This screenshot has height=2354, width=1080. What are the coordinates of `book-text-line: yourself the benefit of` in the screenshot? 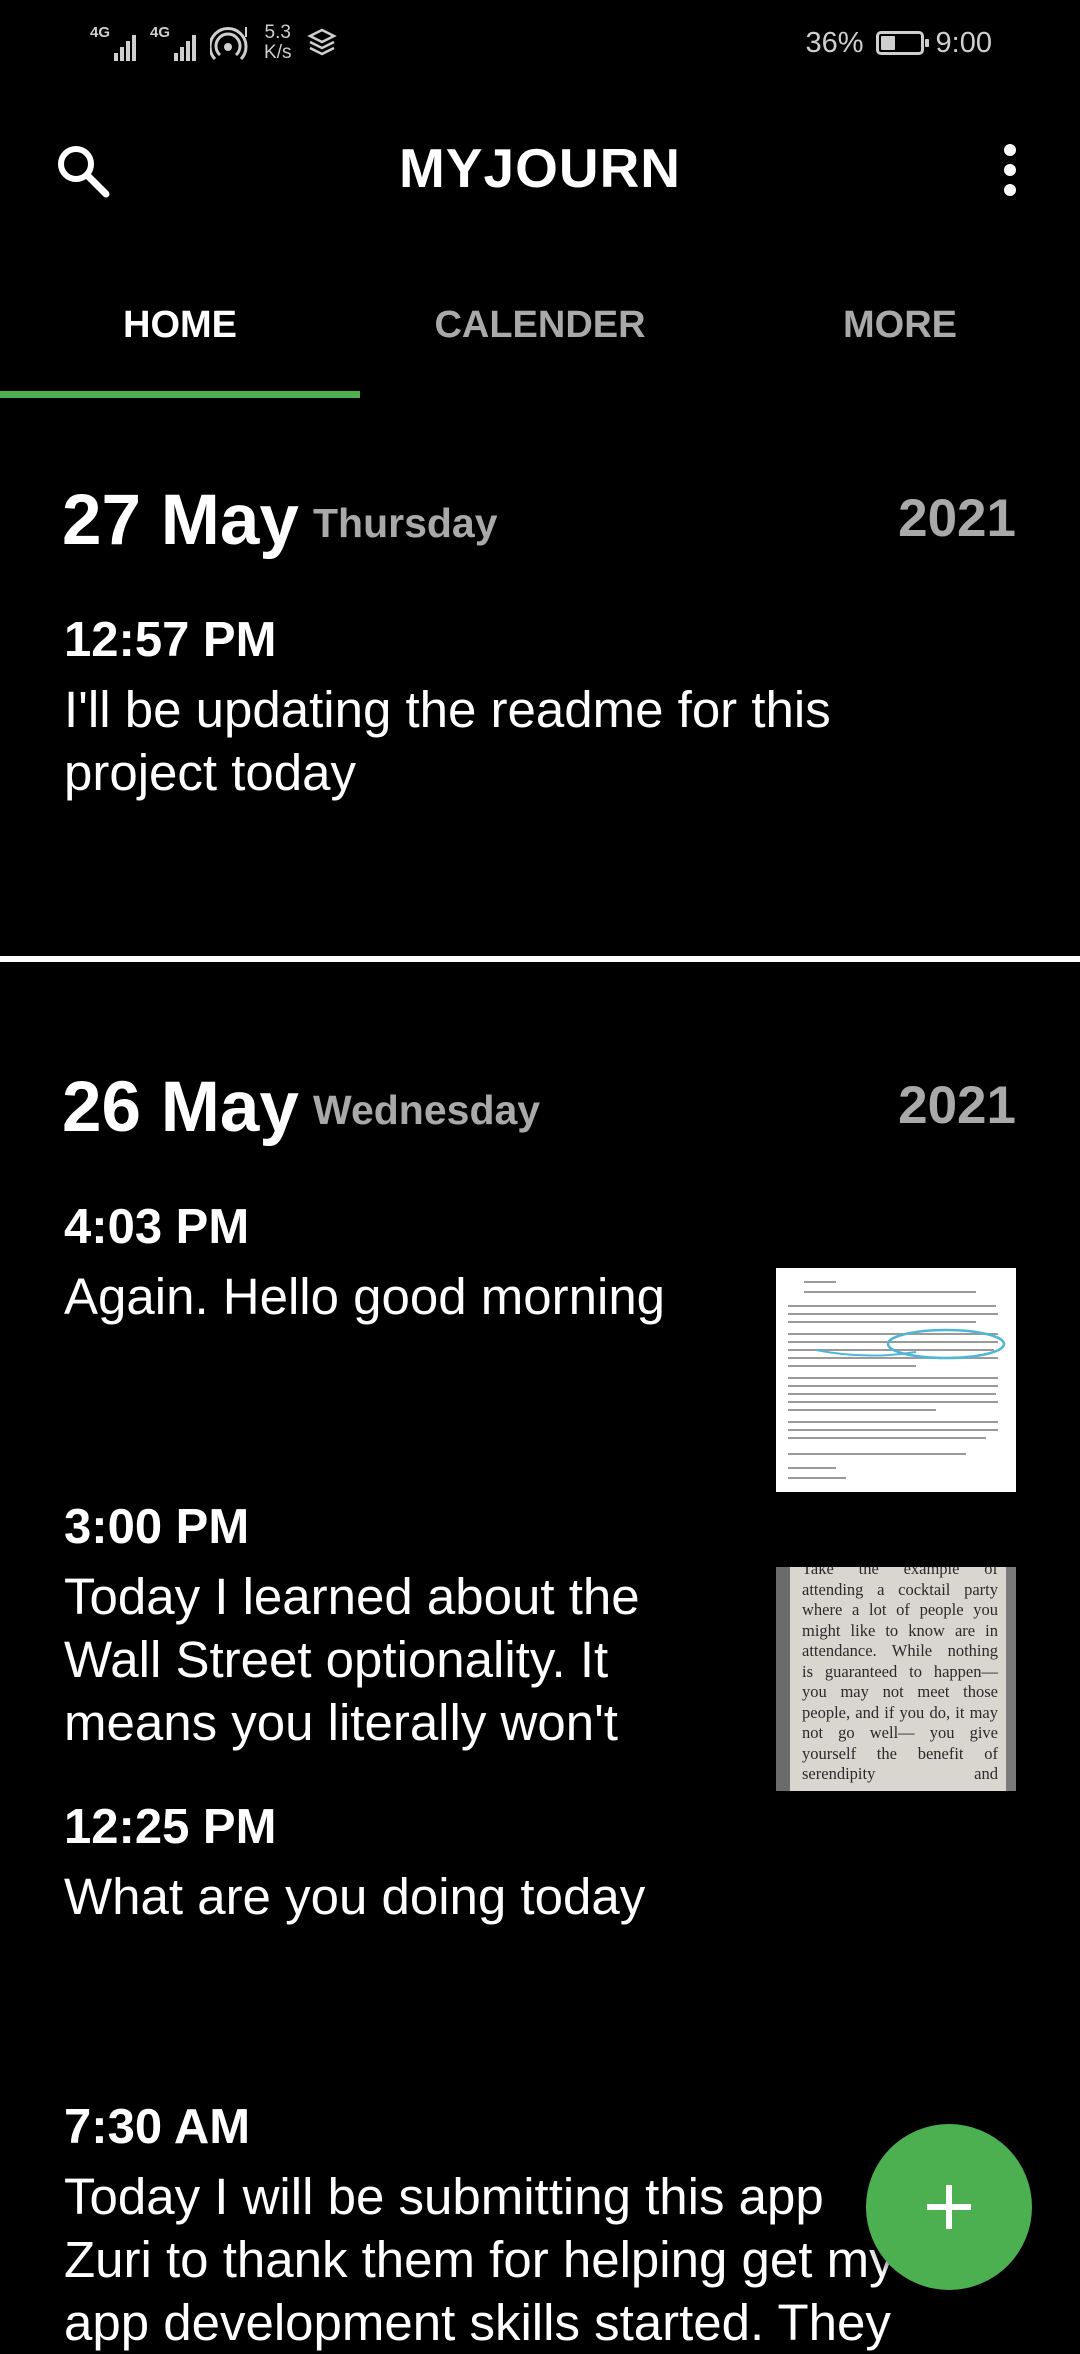 It's located at (900, 1753).